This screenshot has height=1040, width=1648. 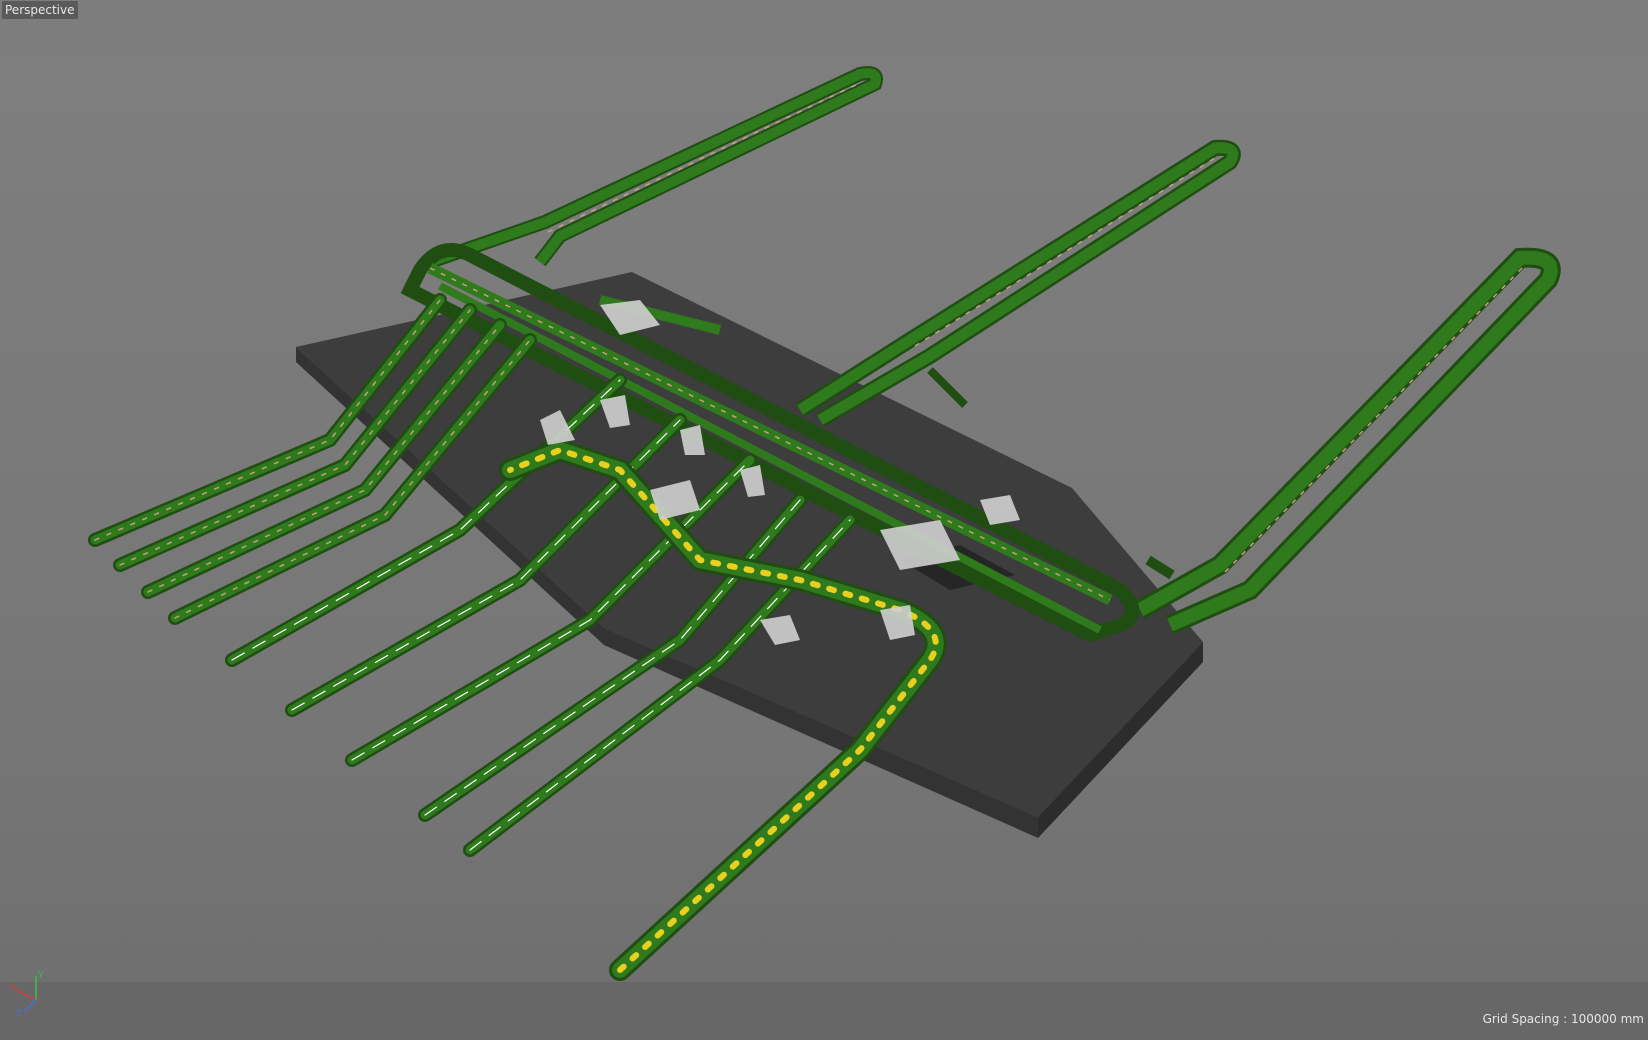 I want to click on axis-gizmo-icon: Y X Z, so click(x=27, y=994).